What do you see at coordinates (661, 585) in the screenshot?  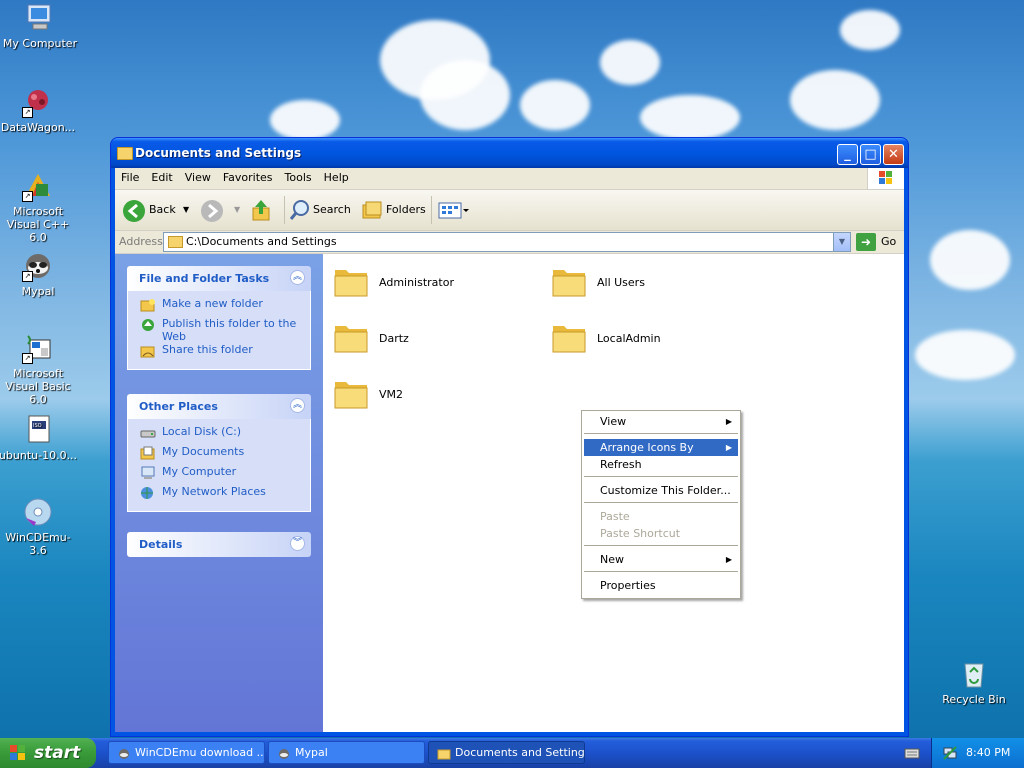 I see `context-menu-properties: Properties` at bounding box center [661, 585].